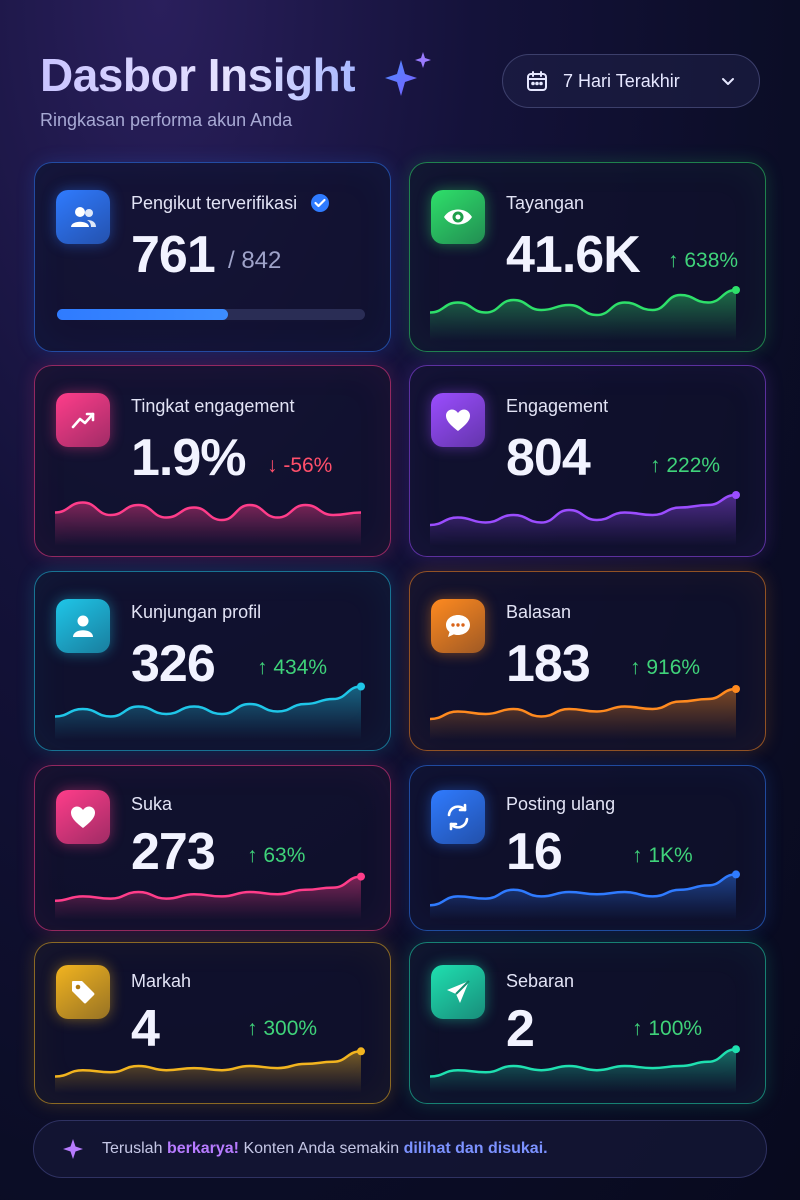  What do you see at coordinates (255, 260) in the screenshot?
I see `card-total: / 842` at bounding box center [255, 260].